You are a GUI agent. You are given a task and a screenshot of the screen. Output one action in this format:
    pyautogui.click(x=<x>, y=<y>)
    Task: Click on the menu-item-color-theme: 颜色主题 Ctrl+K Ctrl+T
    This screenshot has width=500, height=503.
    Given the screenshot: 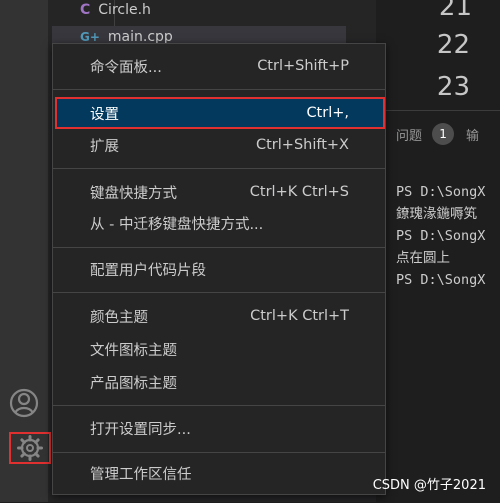 What is the action you would take?
    pyautogui.click(x=219, y=316)
    